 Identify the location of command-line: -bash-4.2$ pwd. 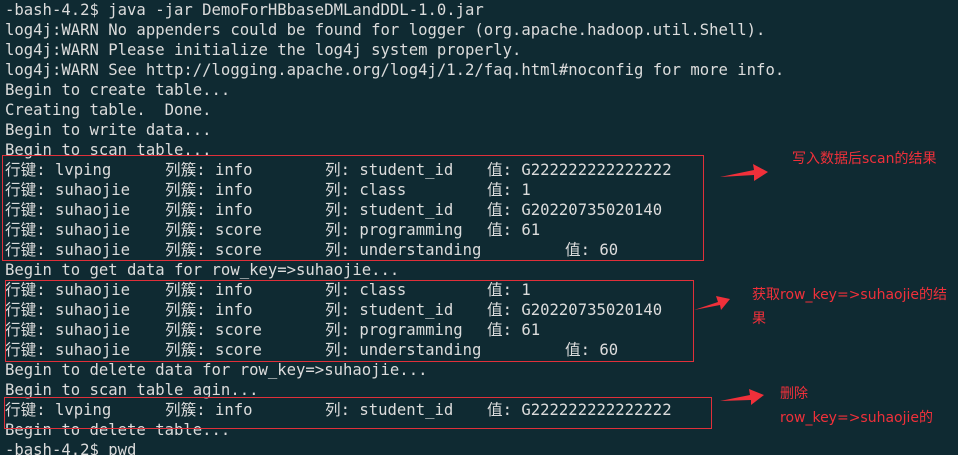
(71, 448).